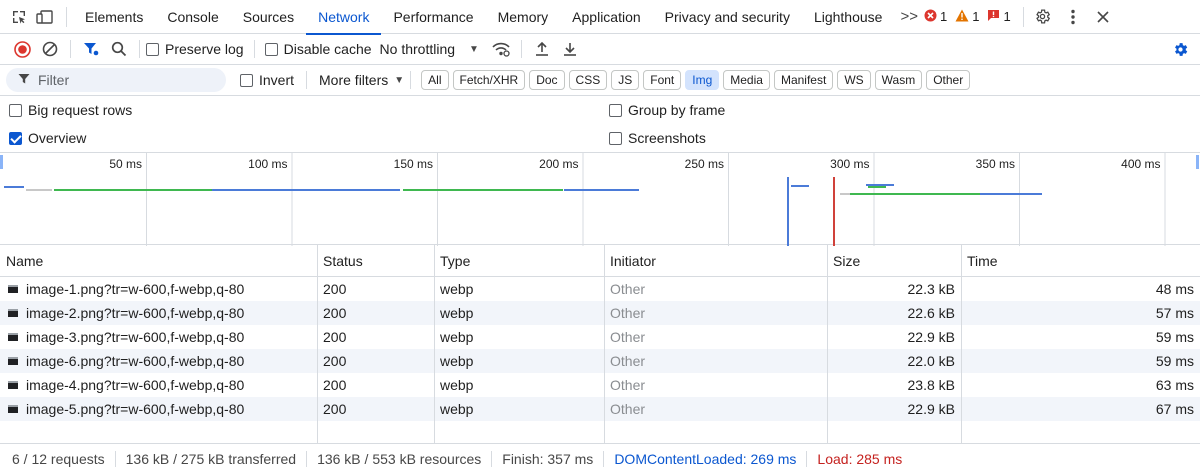 Image resolution: width=1200 pixels, height=474 pixels. Describe the element at coordinates (1007, 16) in the screenshot. I see `issues-count-label: 1` at that location.